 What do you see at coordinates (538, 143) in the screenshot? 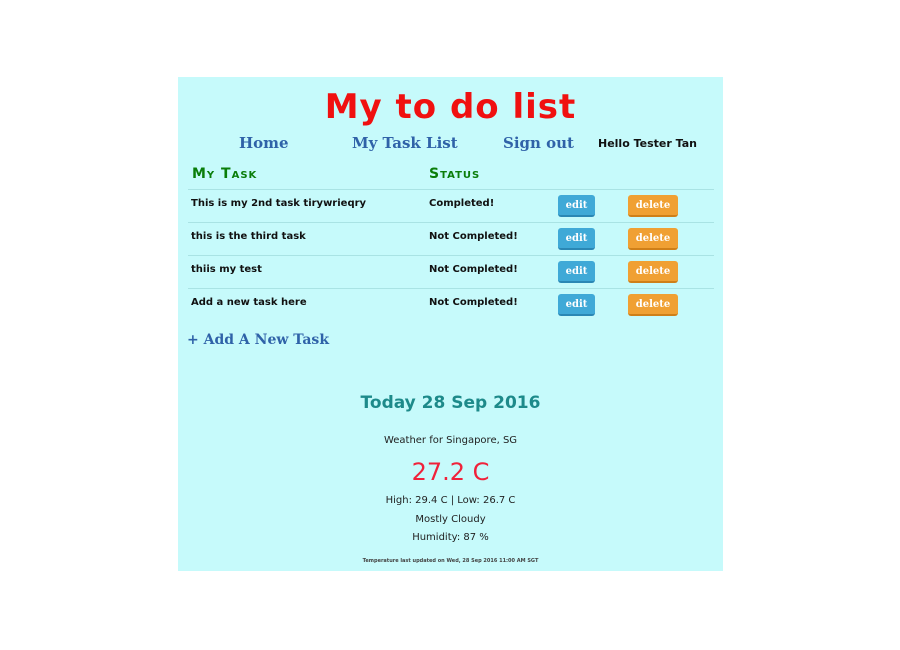
I see `nav-sign-out-link: Sign out` at bounding box center [538, 143].